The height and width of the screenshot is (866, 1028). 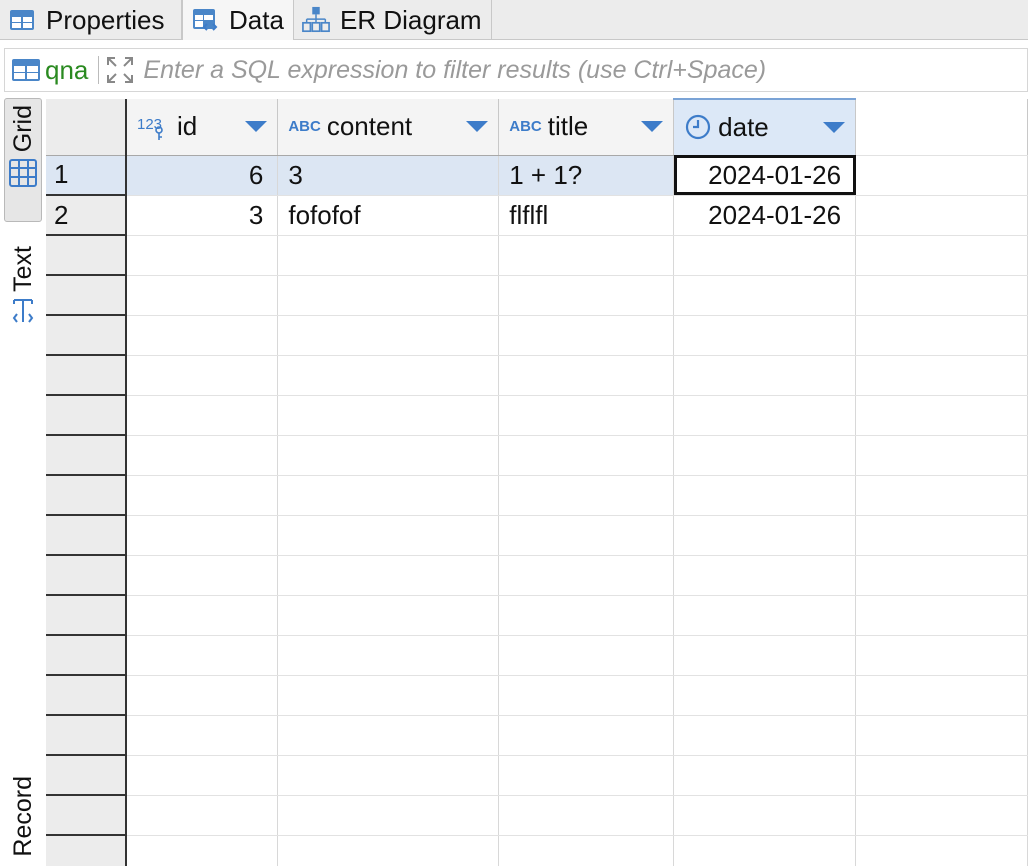 I want to click on view-switcher-panel: Grid Text Record, so click(x=23, y=481).